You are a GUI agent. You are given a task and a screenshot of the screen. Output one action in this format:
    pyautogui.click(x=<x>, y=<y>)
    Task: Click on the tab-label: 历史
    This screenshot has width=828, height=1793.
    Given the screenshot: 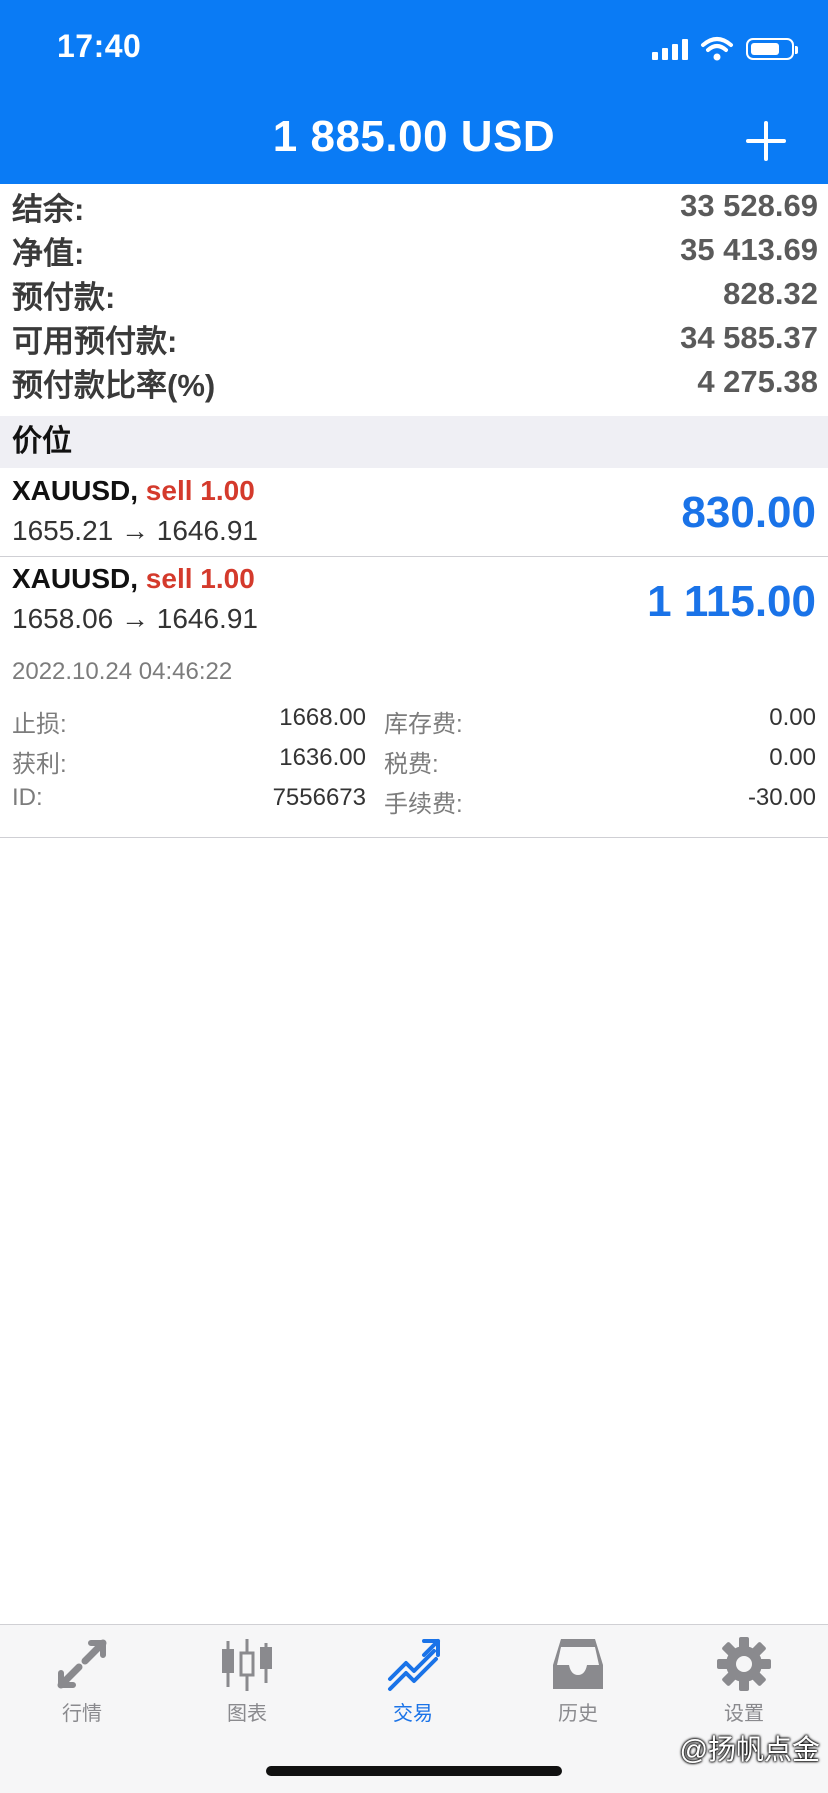 What is the action you would take?
    pyautogui.click(x=578, y=1714)
    